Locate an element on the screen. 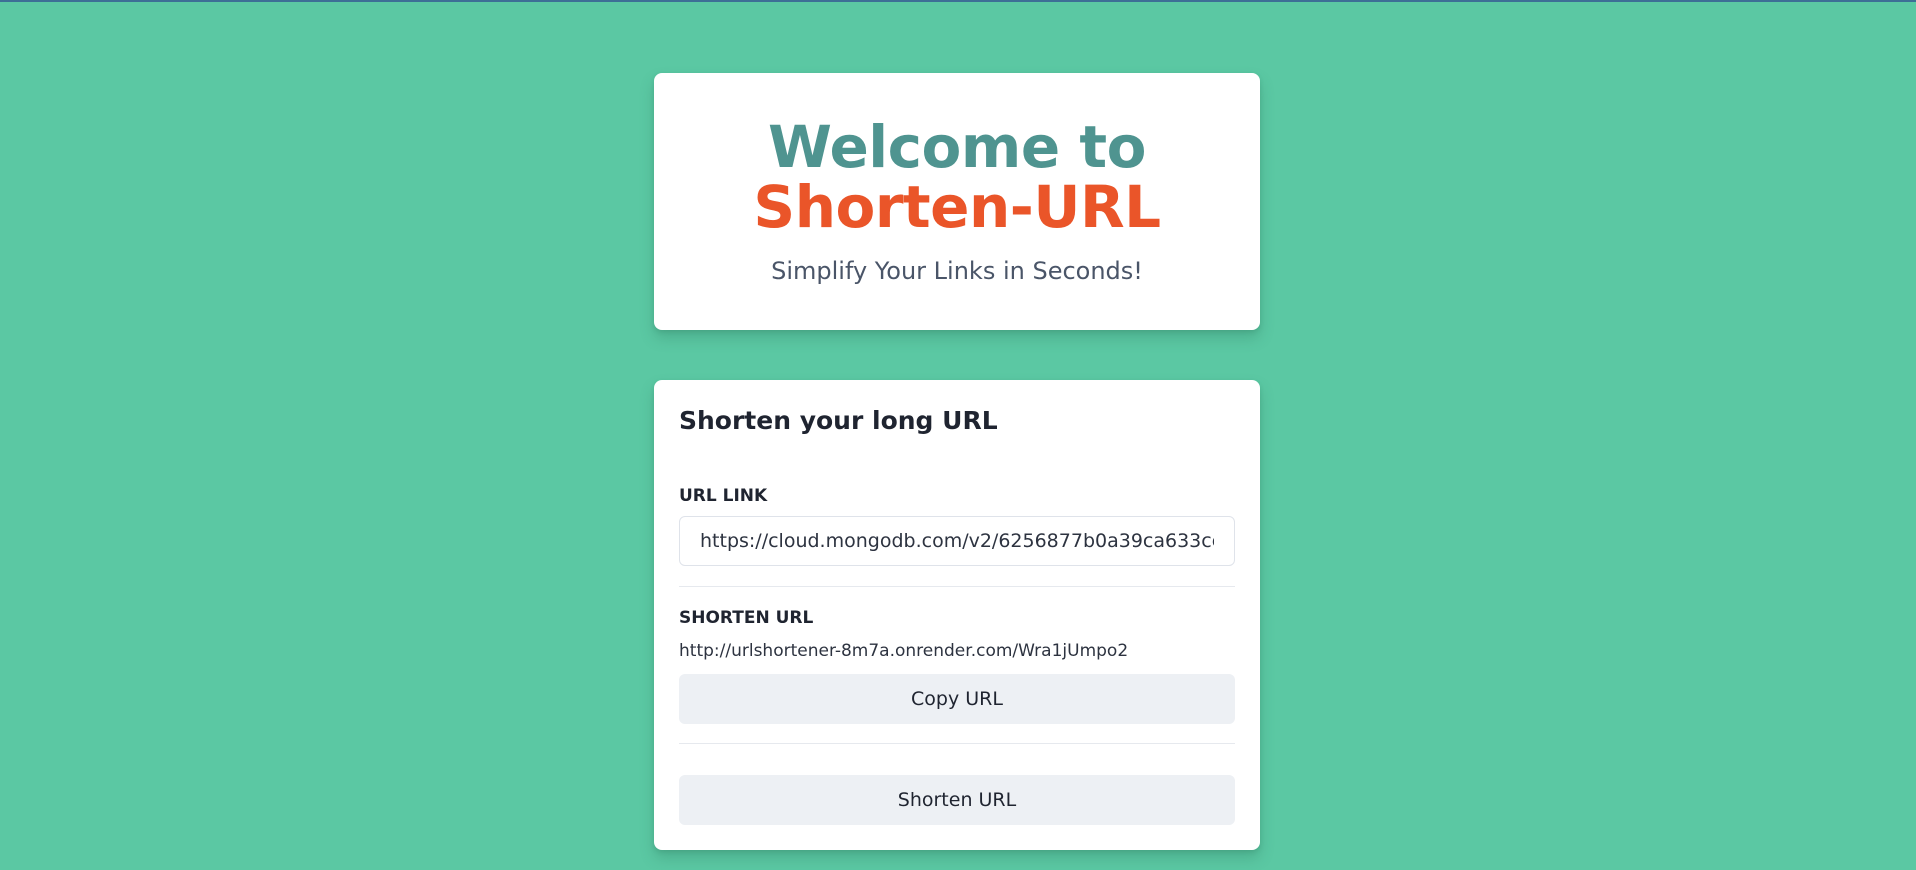 This screenshot has height=870, width=1916. url-link-input is located at coordinates (957, 541).